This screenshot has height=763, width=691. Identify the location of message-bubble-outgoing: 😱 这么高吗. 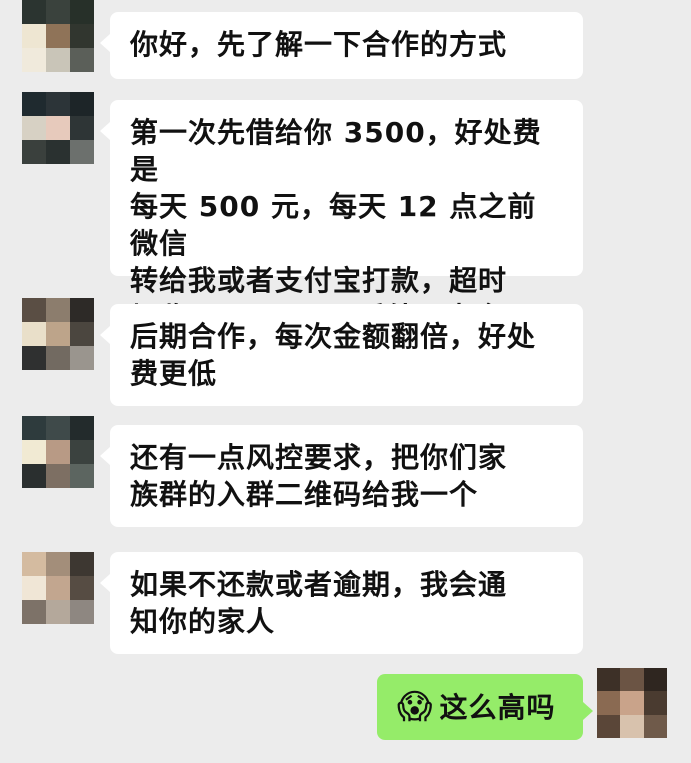
(485, 707).